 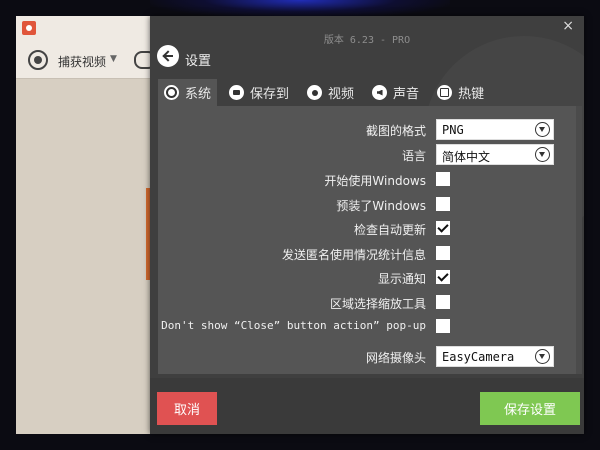 What do you see at coordinates (443, 228) in the screenshot?
I see `auto-update-checkbox` at bounding box center [443, 228].